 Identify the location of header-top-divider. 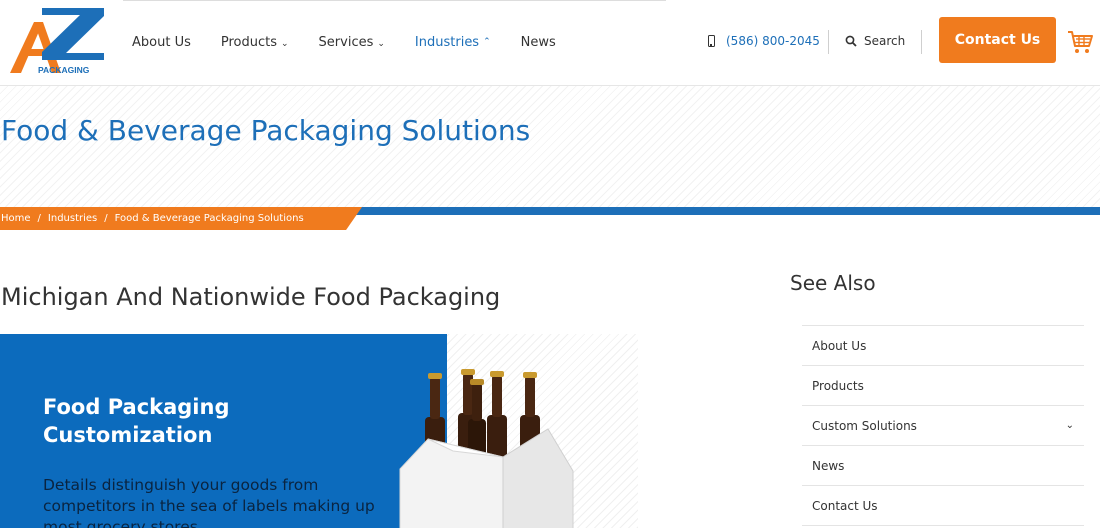
(394, 0).